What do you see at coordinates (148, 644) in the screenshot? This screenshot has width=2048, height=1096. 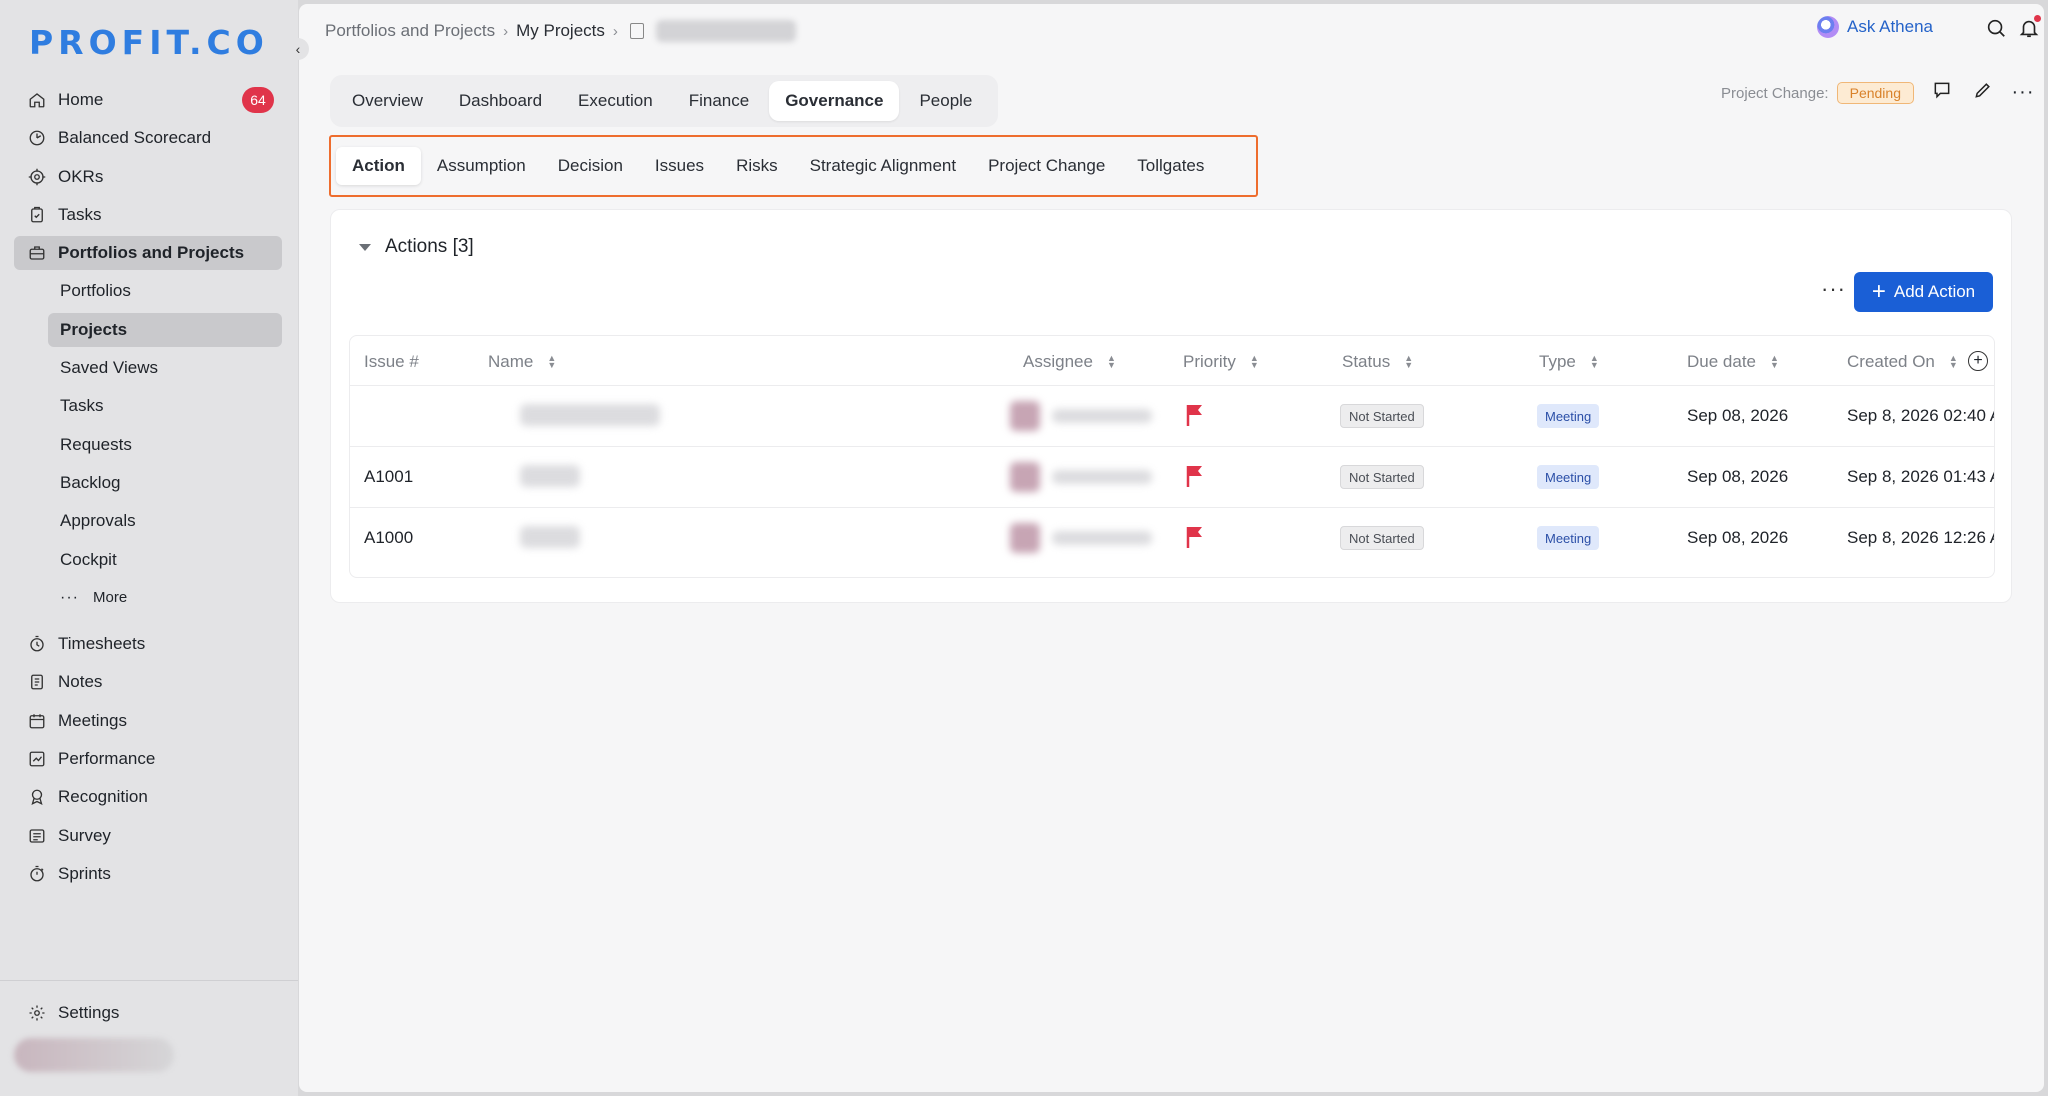 I see `sidebar-item-timesheets: Timesheets` at bounding box center [148, 644].